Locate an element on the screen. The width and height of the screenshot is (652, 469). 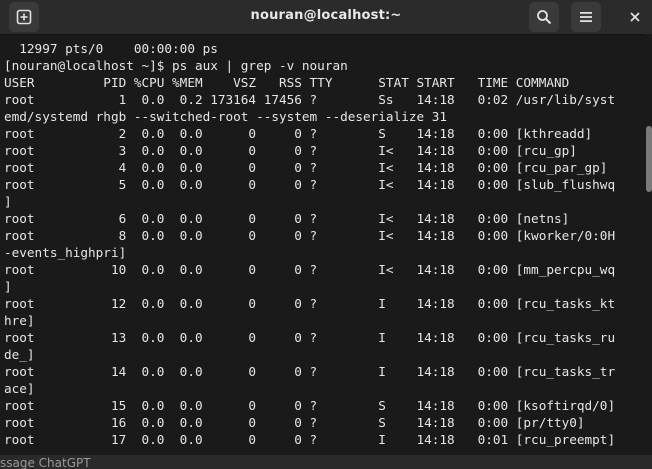
search-icon is located at coordinates (544, 17).